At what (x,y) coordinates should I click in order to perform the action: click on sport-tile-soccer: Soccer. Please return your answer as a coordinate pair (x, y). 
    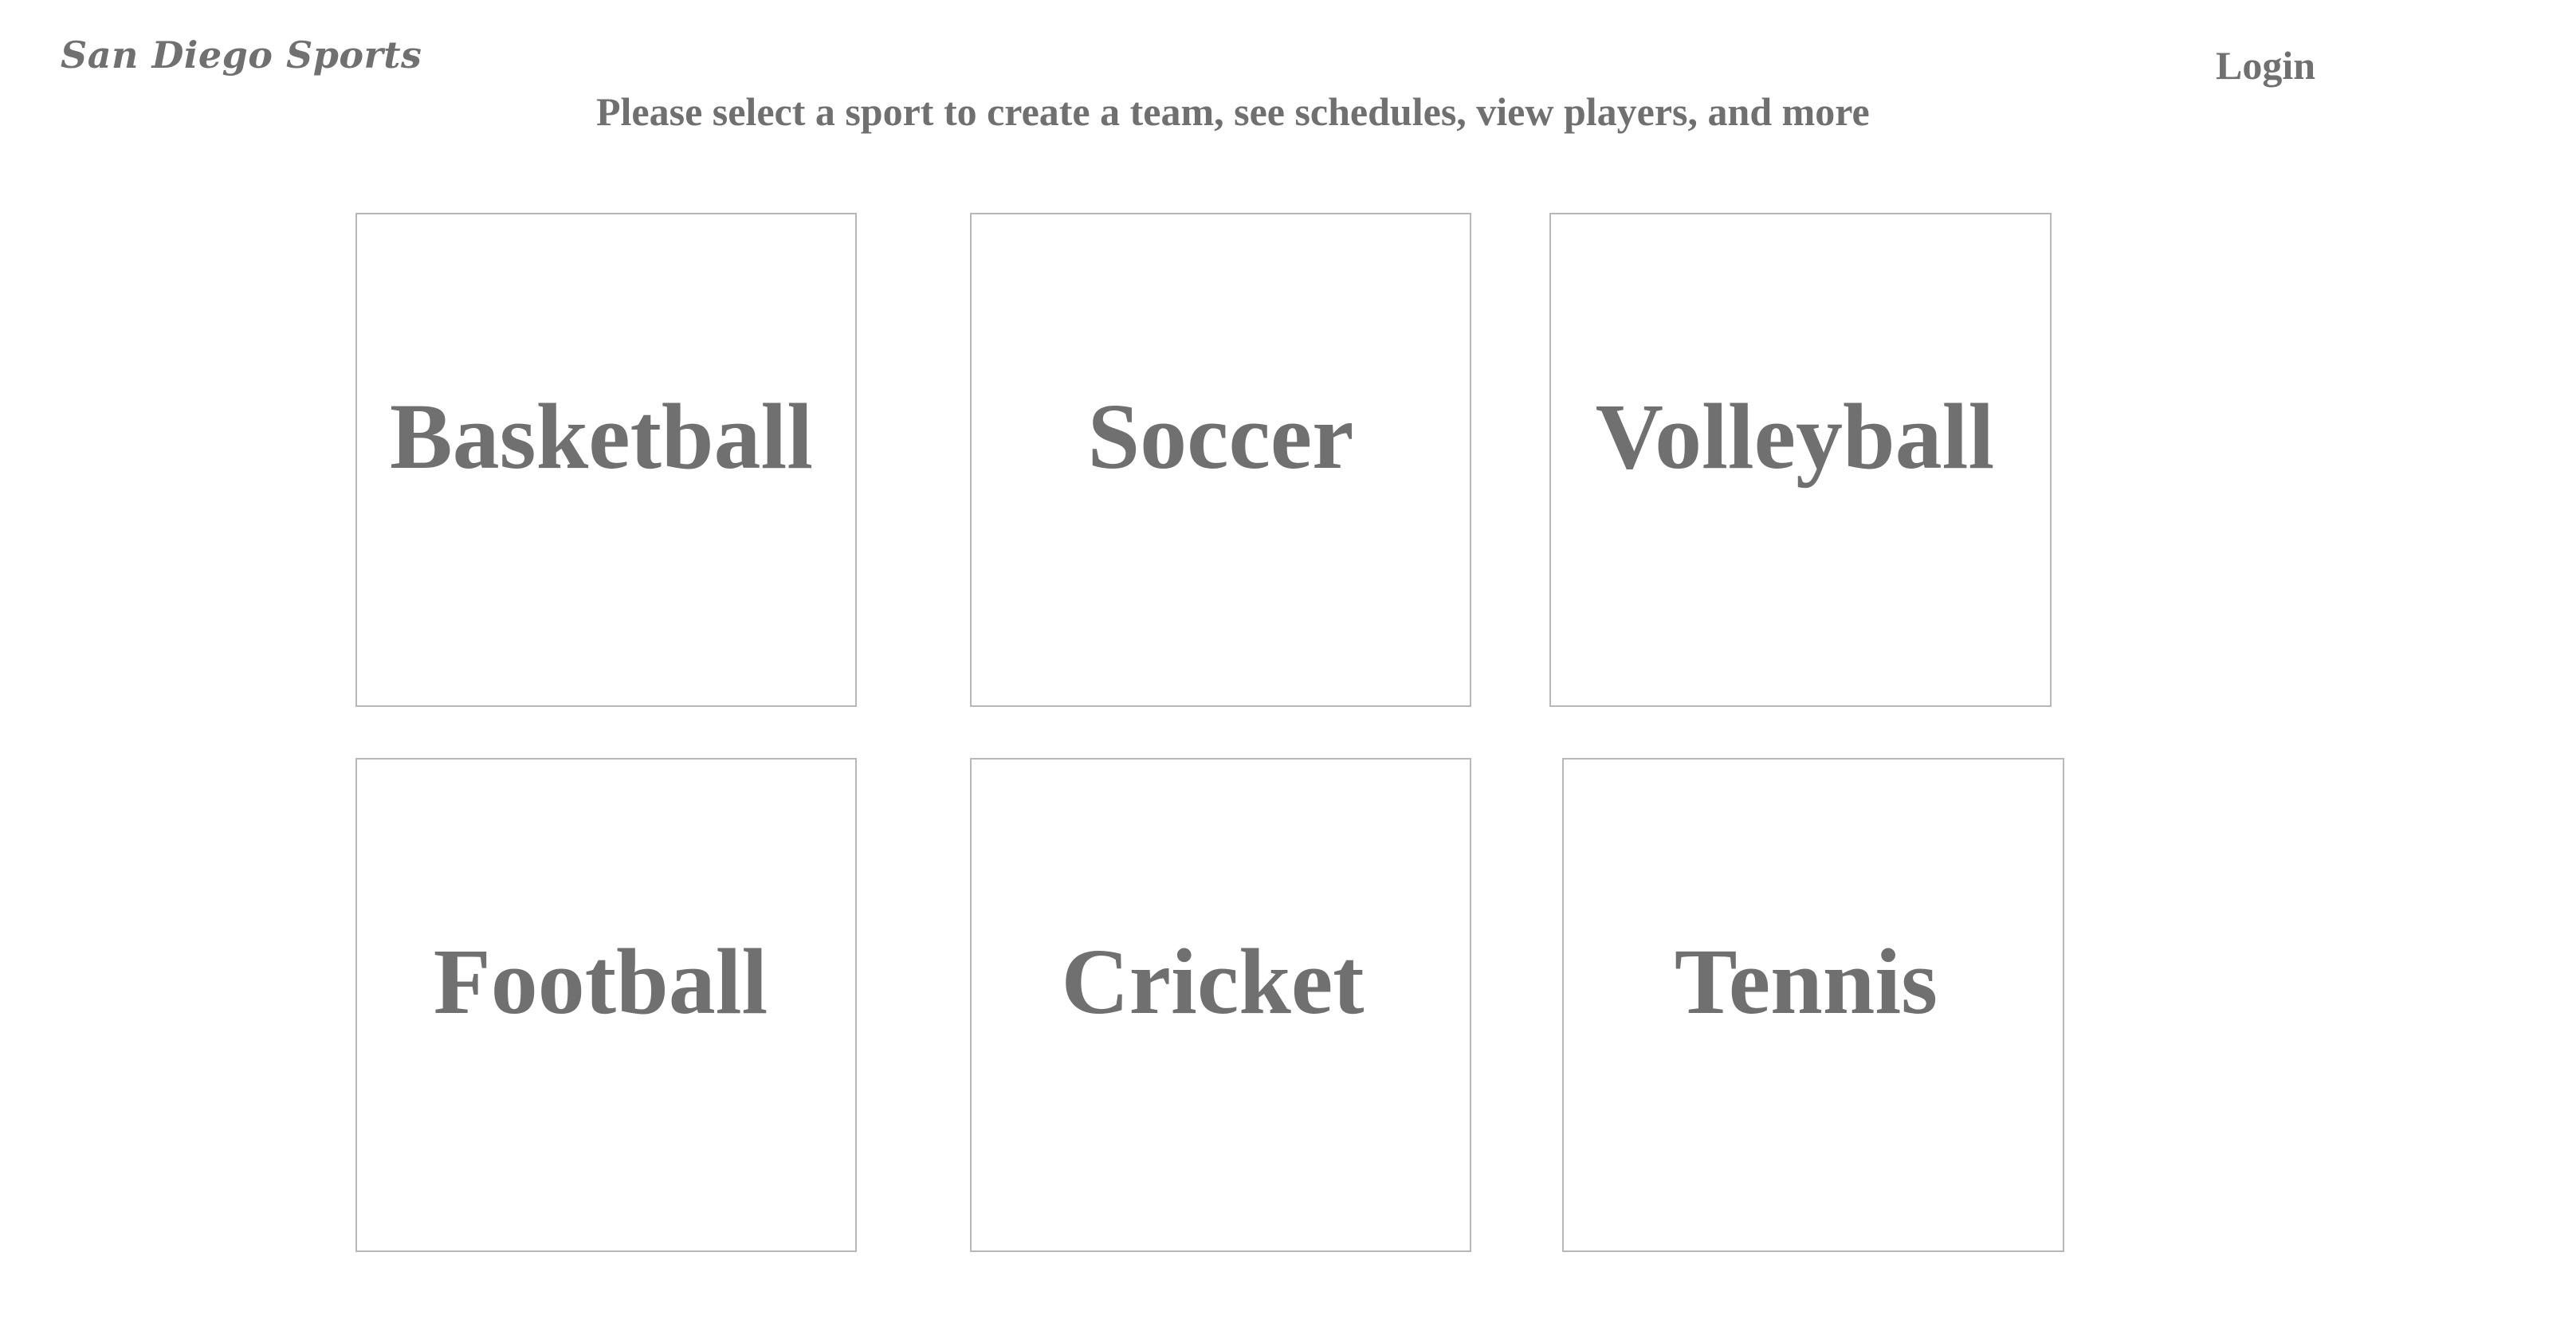
    Looking at the image, I should click on (1220, 460).